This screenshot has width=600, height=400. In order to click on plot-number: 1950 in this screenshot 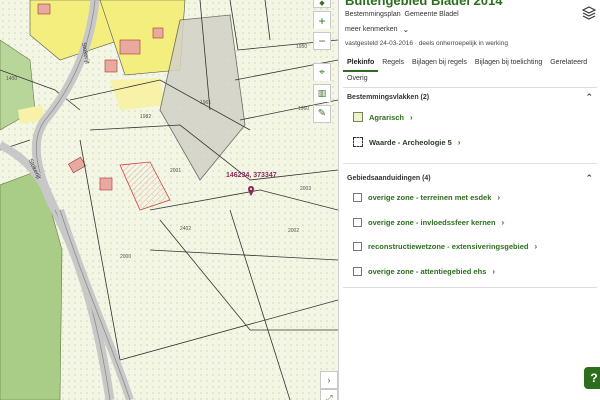, I will do `click(301, 47)`.